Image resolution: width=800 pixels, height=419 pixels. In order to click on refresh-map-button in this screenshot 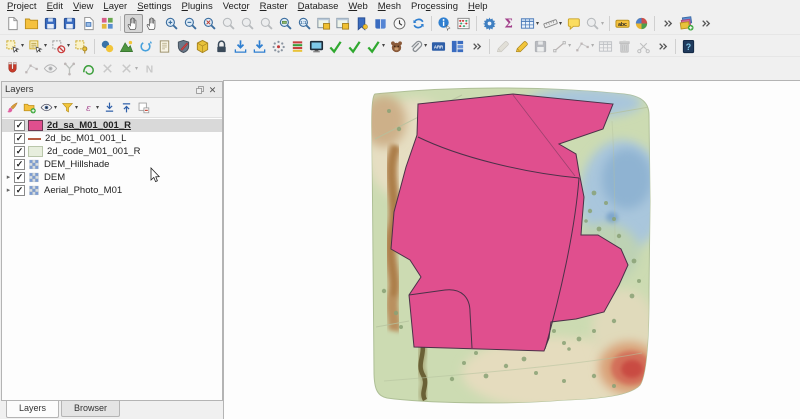, I will do `click(418, 23)`.